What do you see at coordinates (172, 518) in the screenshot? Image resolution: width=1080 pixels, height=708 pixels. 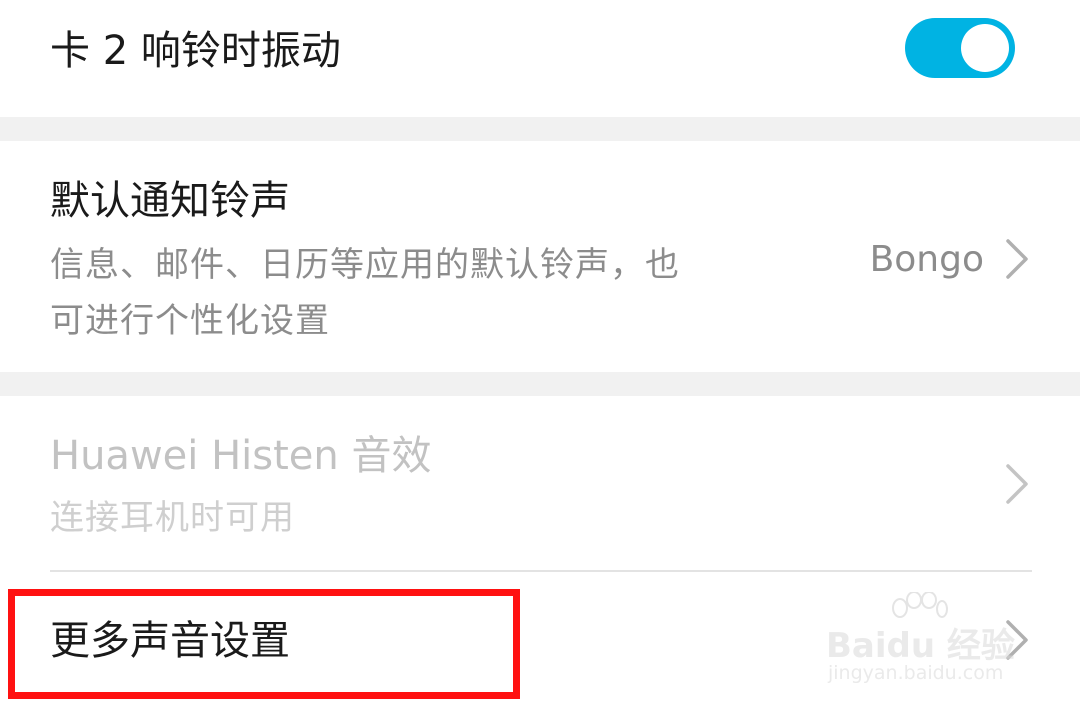 I see `histen-description: 连接耳机时可用` at bounding box center [172, 518].